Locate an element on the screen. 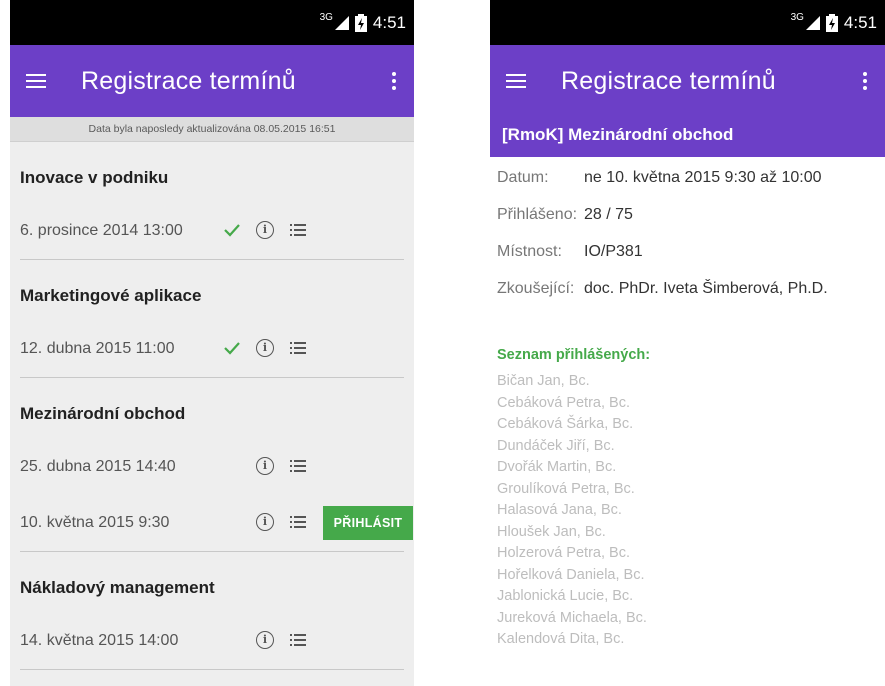  term-row: 14. května 2015 14:00 i is located at coordinates (212, 641).